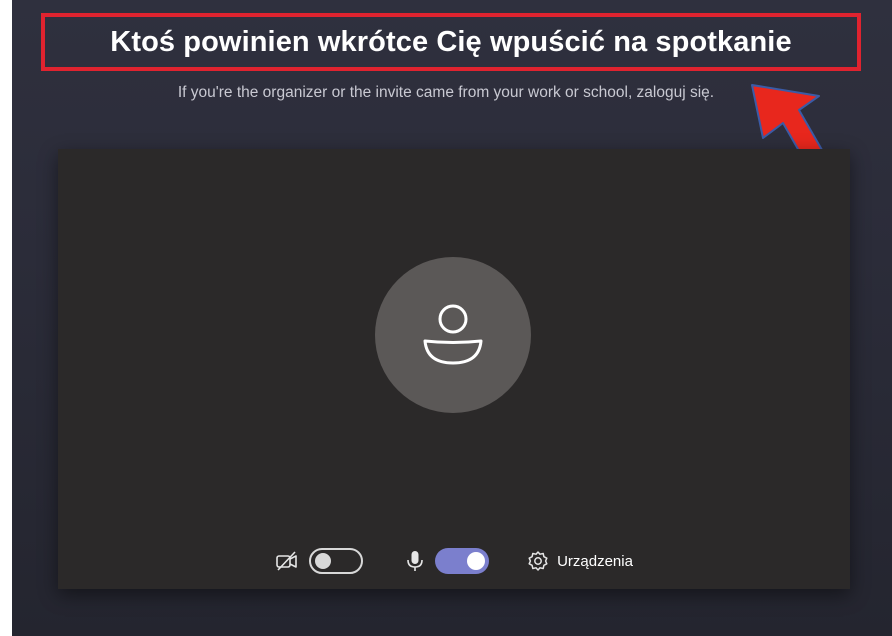 The width and height of the screenshot is (892, 636). I want to click on devices-button: Urządzenia, so click(580, 561).